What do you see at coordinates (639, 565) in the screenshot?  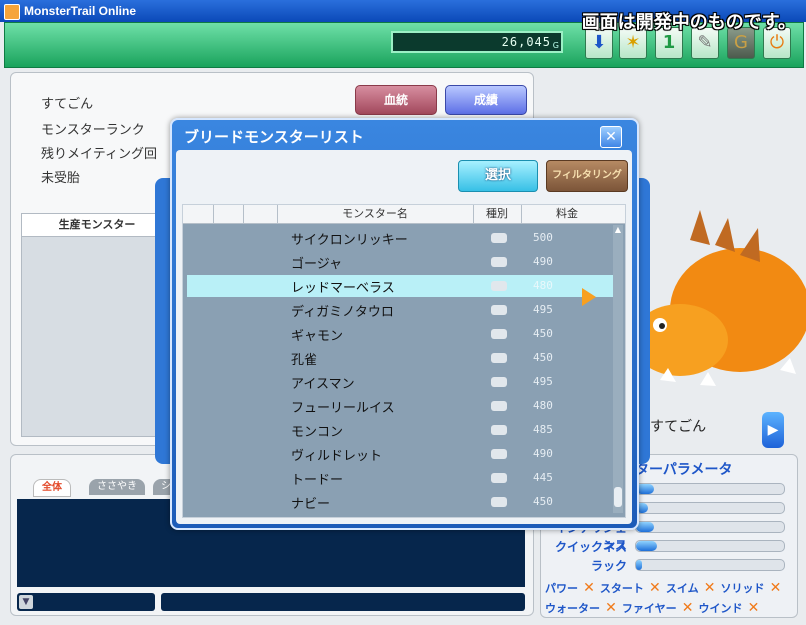 I see `parameter-bar-fill` at bounding box center [639, 565].